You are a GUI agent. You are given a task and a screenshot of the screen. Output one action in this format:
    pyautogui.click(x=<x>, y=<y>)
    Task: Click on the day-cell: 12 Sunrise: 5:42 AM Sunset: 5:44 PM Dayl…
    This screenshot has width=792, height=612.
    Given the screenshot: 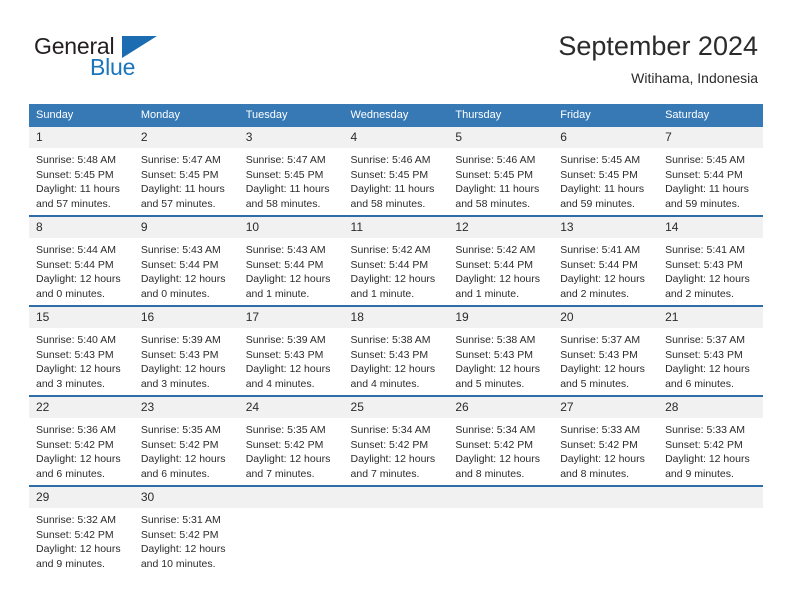 What is the action you would take?
    pyautogui.click(x=501, y=260)
    